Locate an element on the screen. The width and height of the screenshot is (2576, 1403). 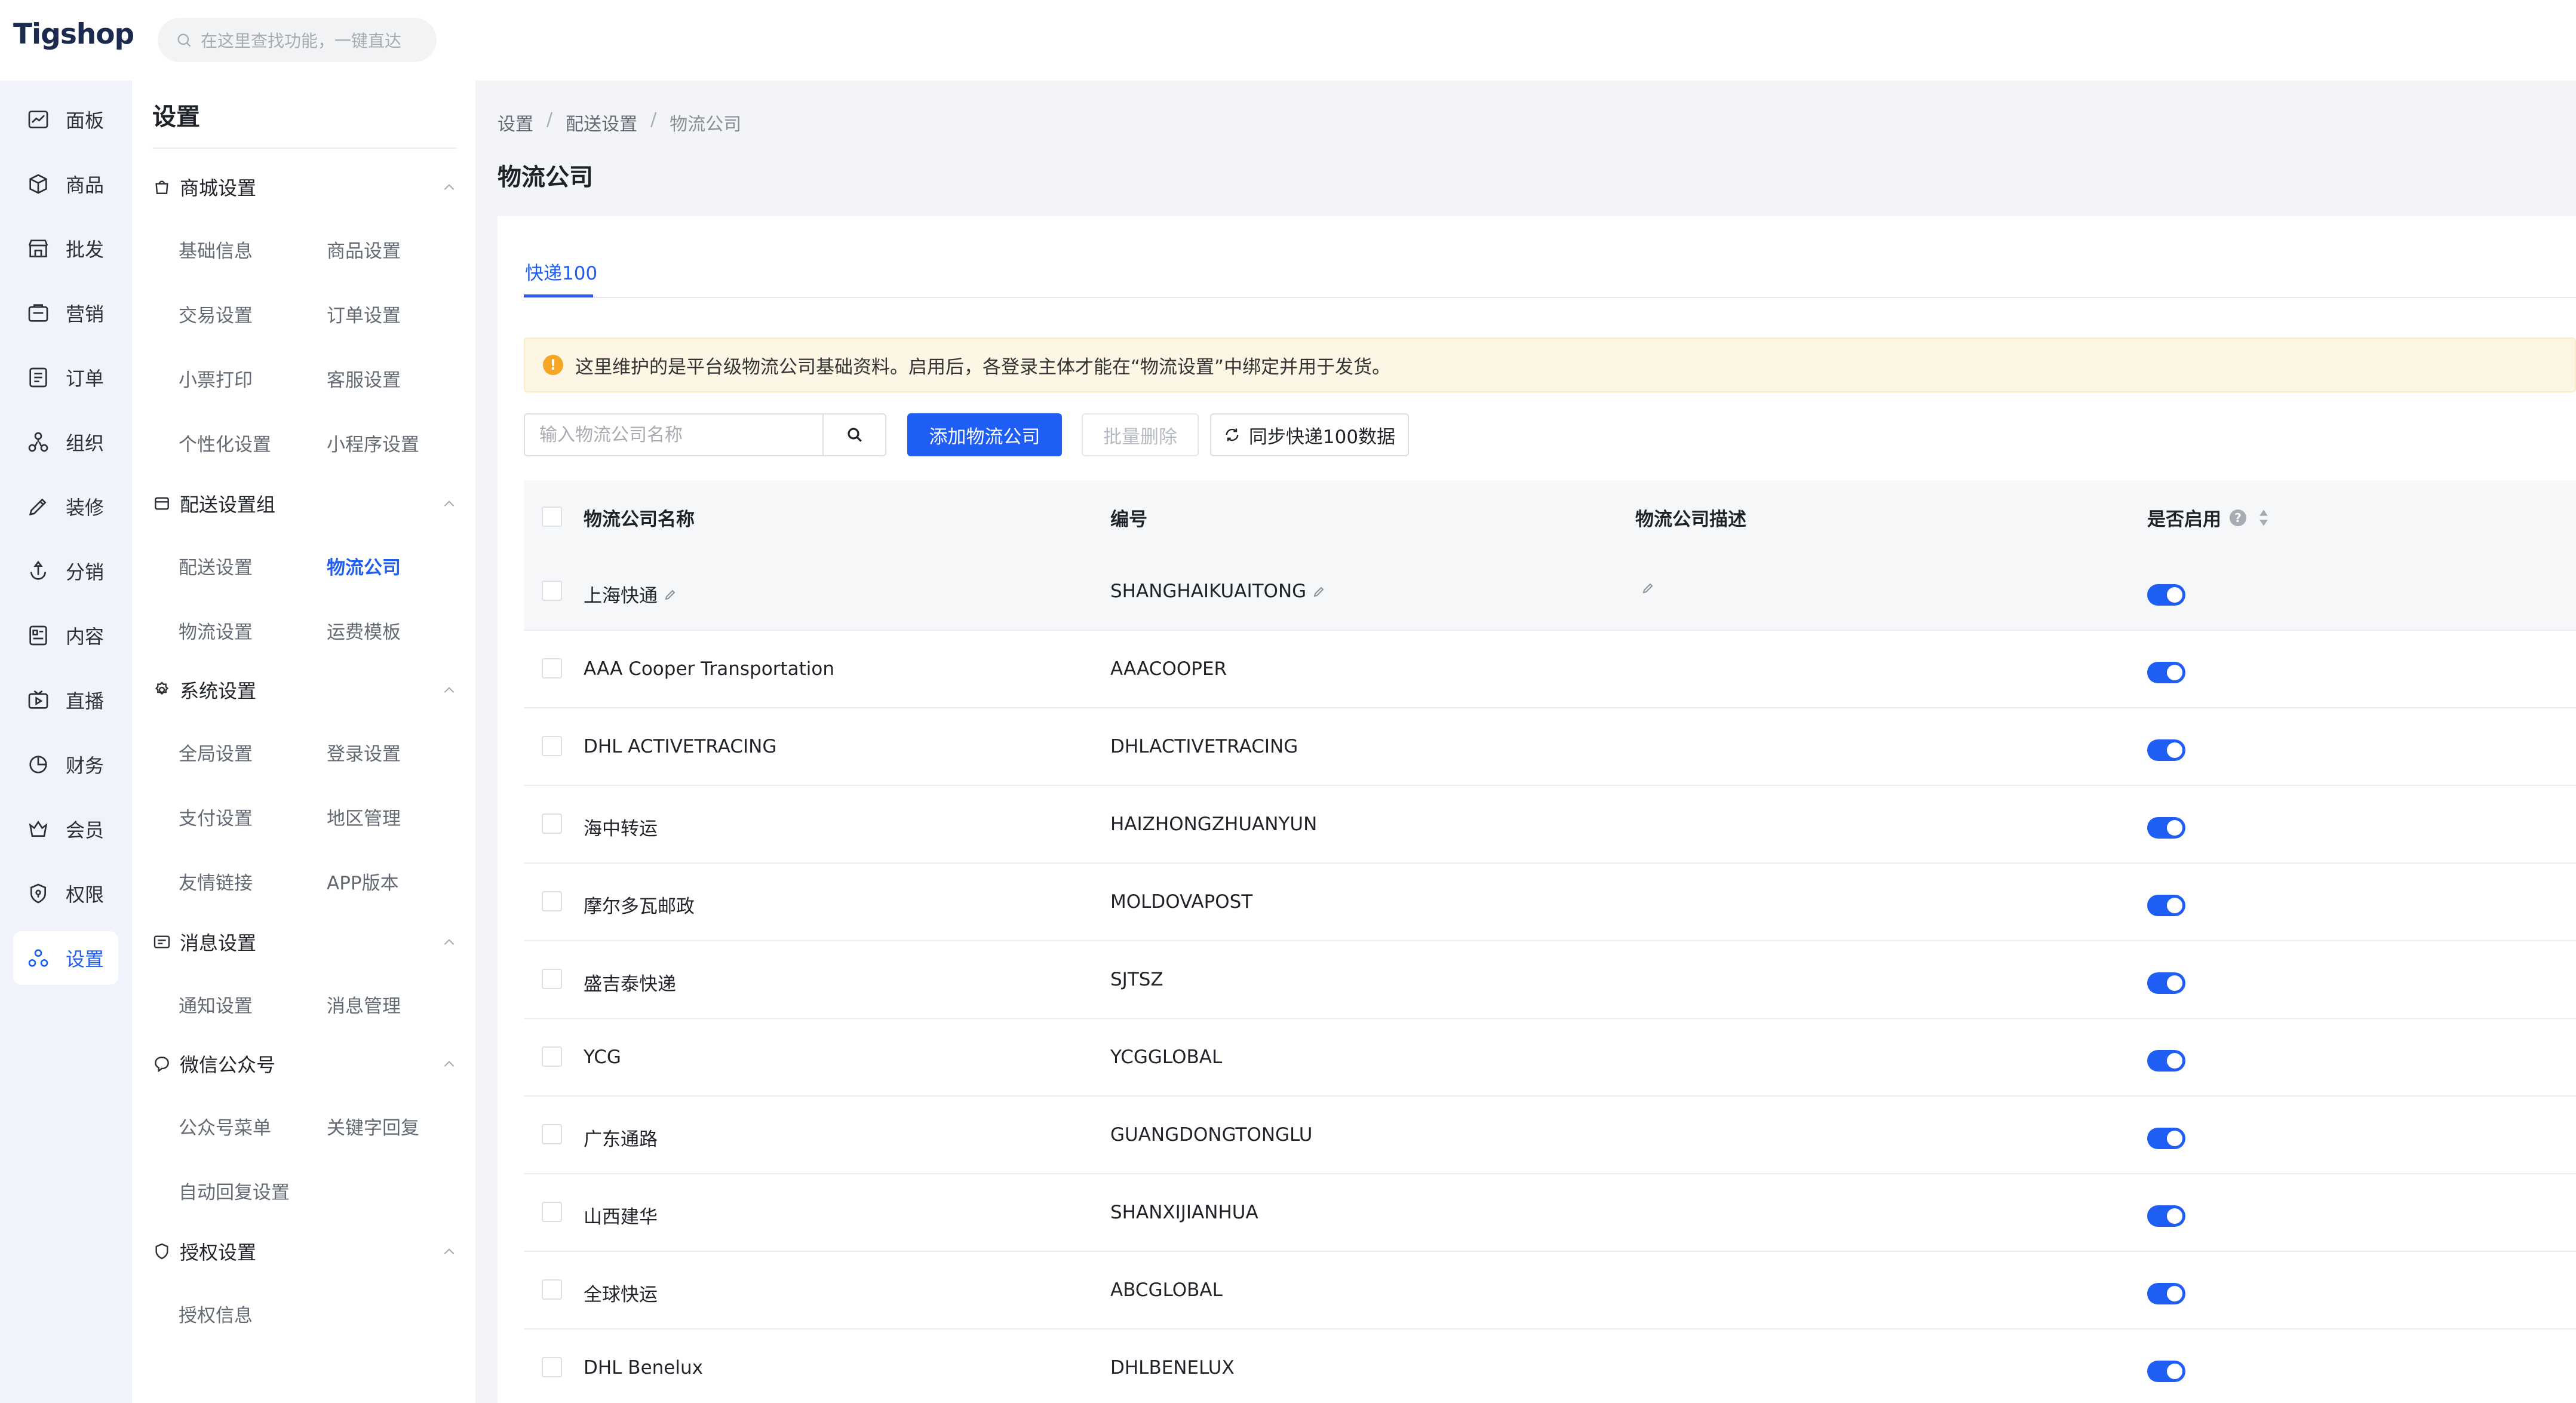
submenu-group-message: 消息设置 is located at coordinates (304, 942).